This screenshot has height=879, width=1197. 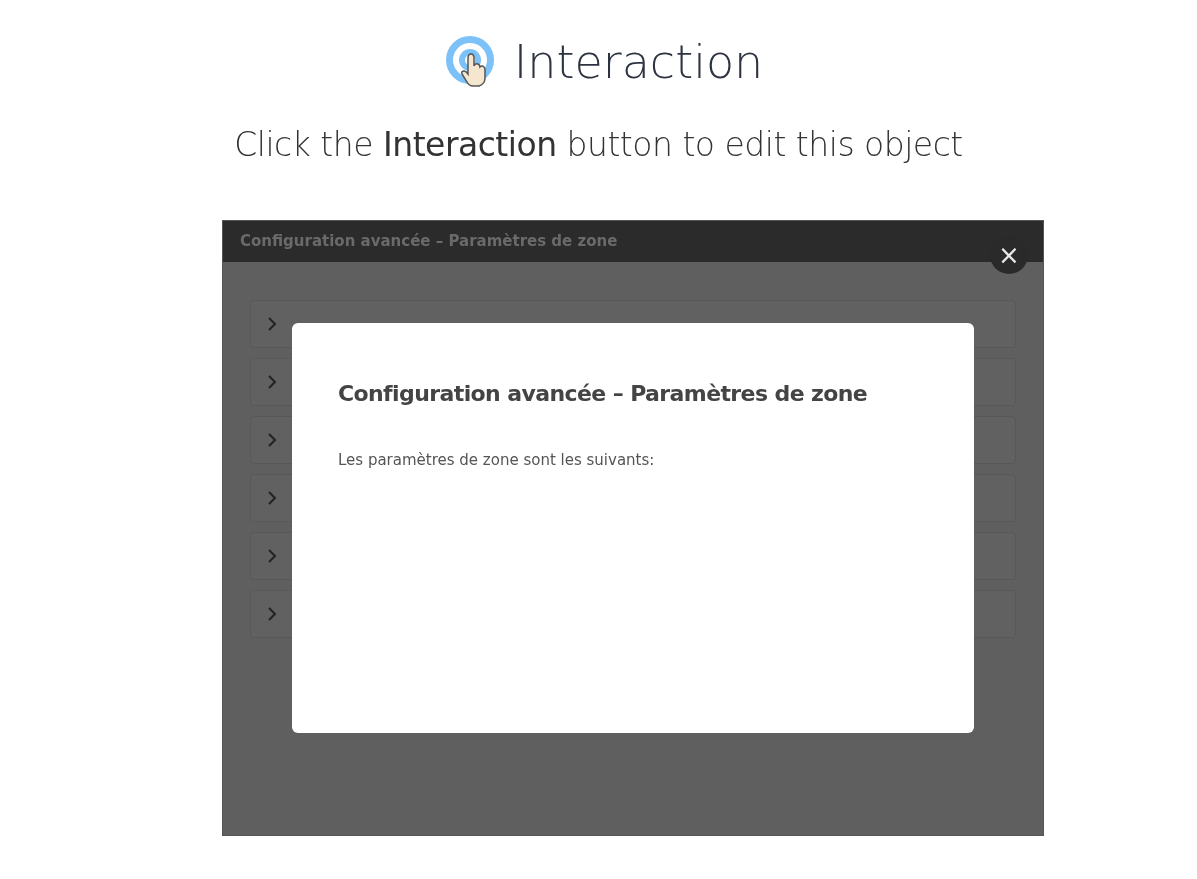 I want to click on frame-title: Configuration avancée – Paramètres de zone, so click(x=429, y=241).